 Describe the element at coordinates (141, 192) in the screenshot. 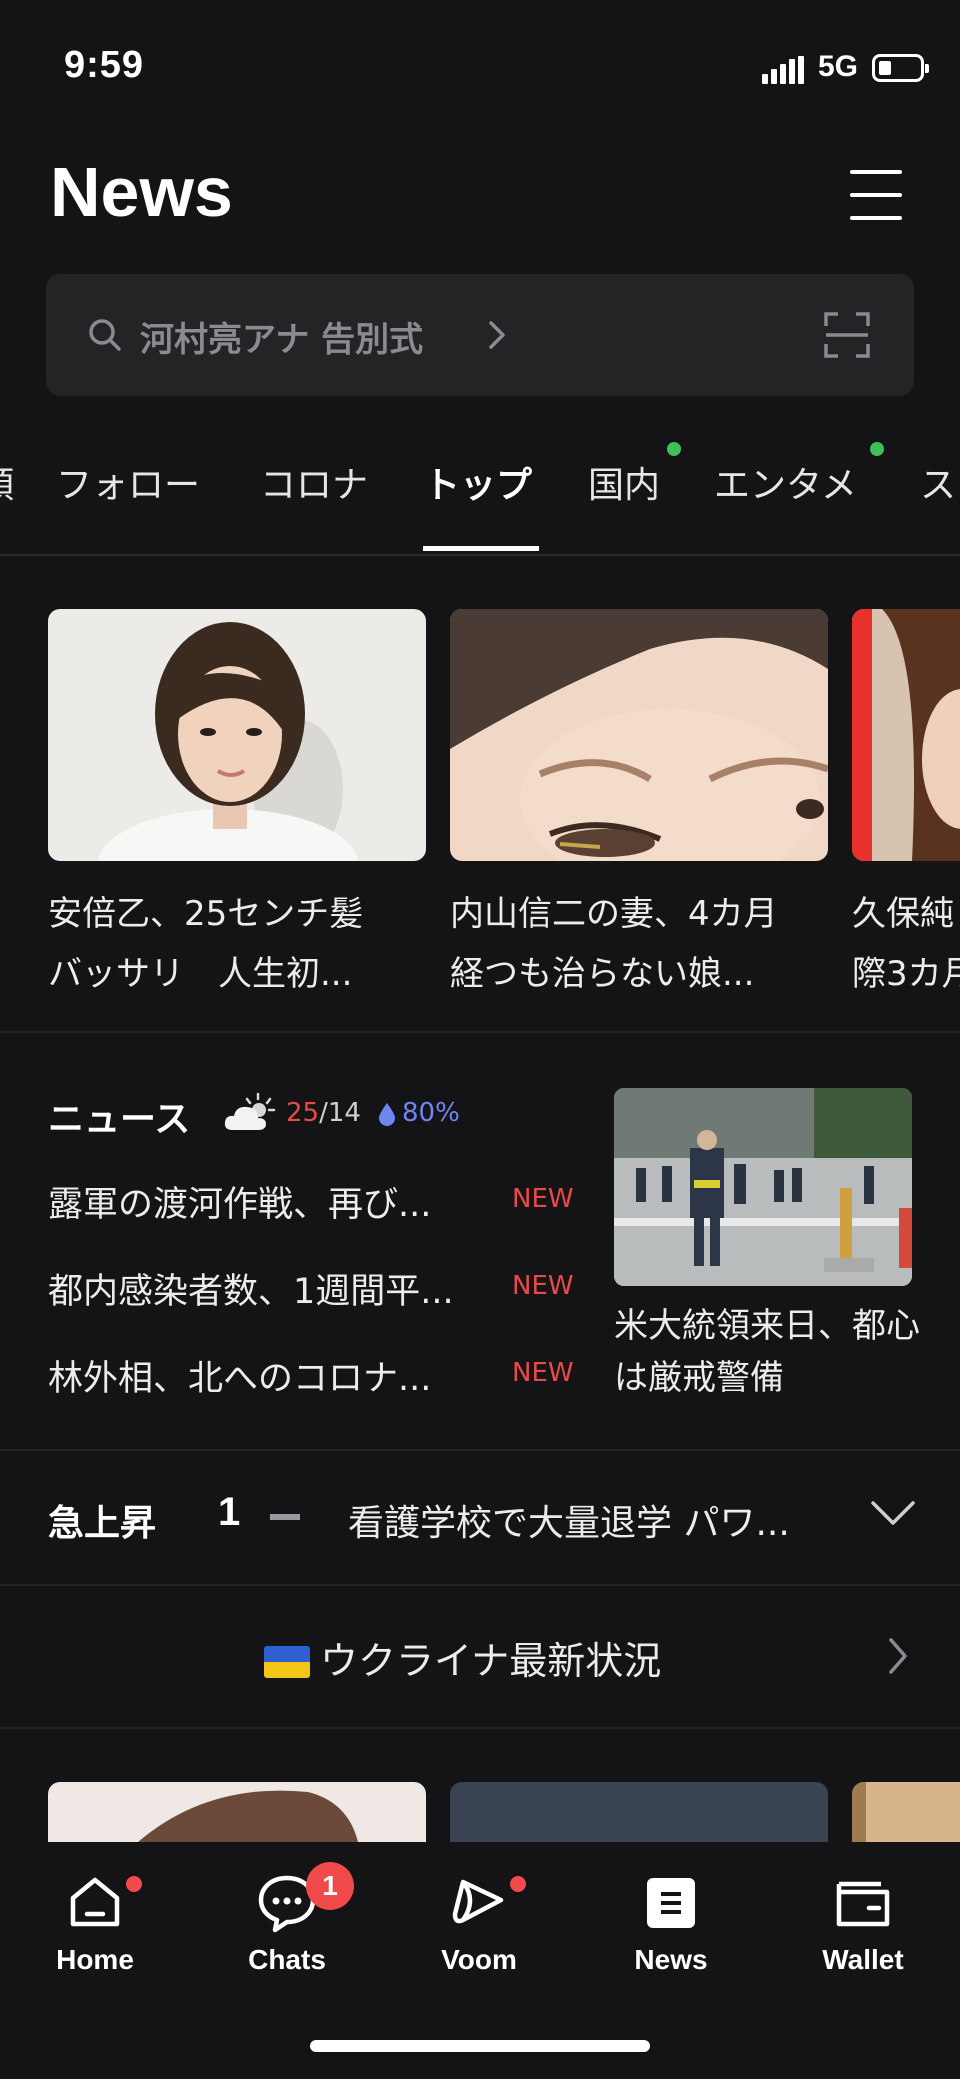

I see `page-title: News` at that location.